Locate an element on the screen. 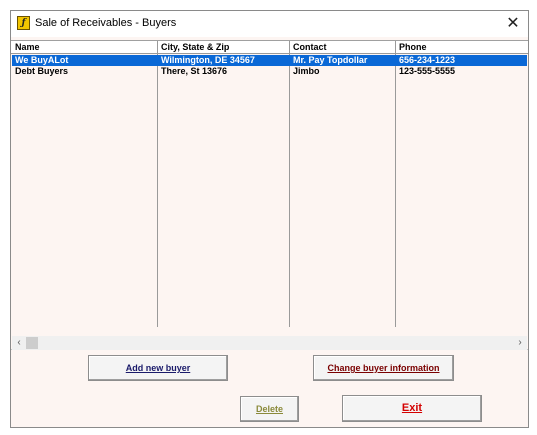 The height and width of the screenshot is (435, 537). cell-contact: Mr. Pay Topdollar is located at coordinates (330, 60).